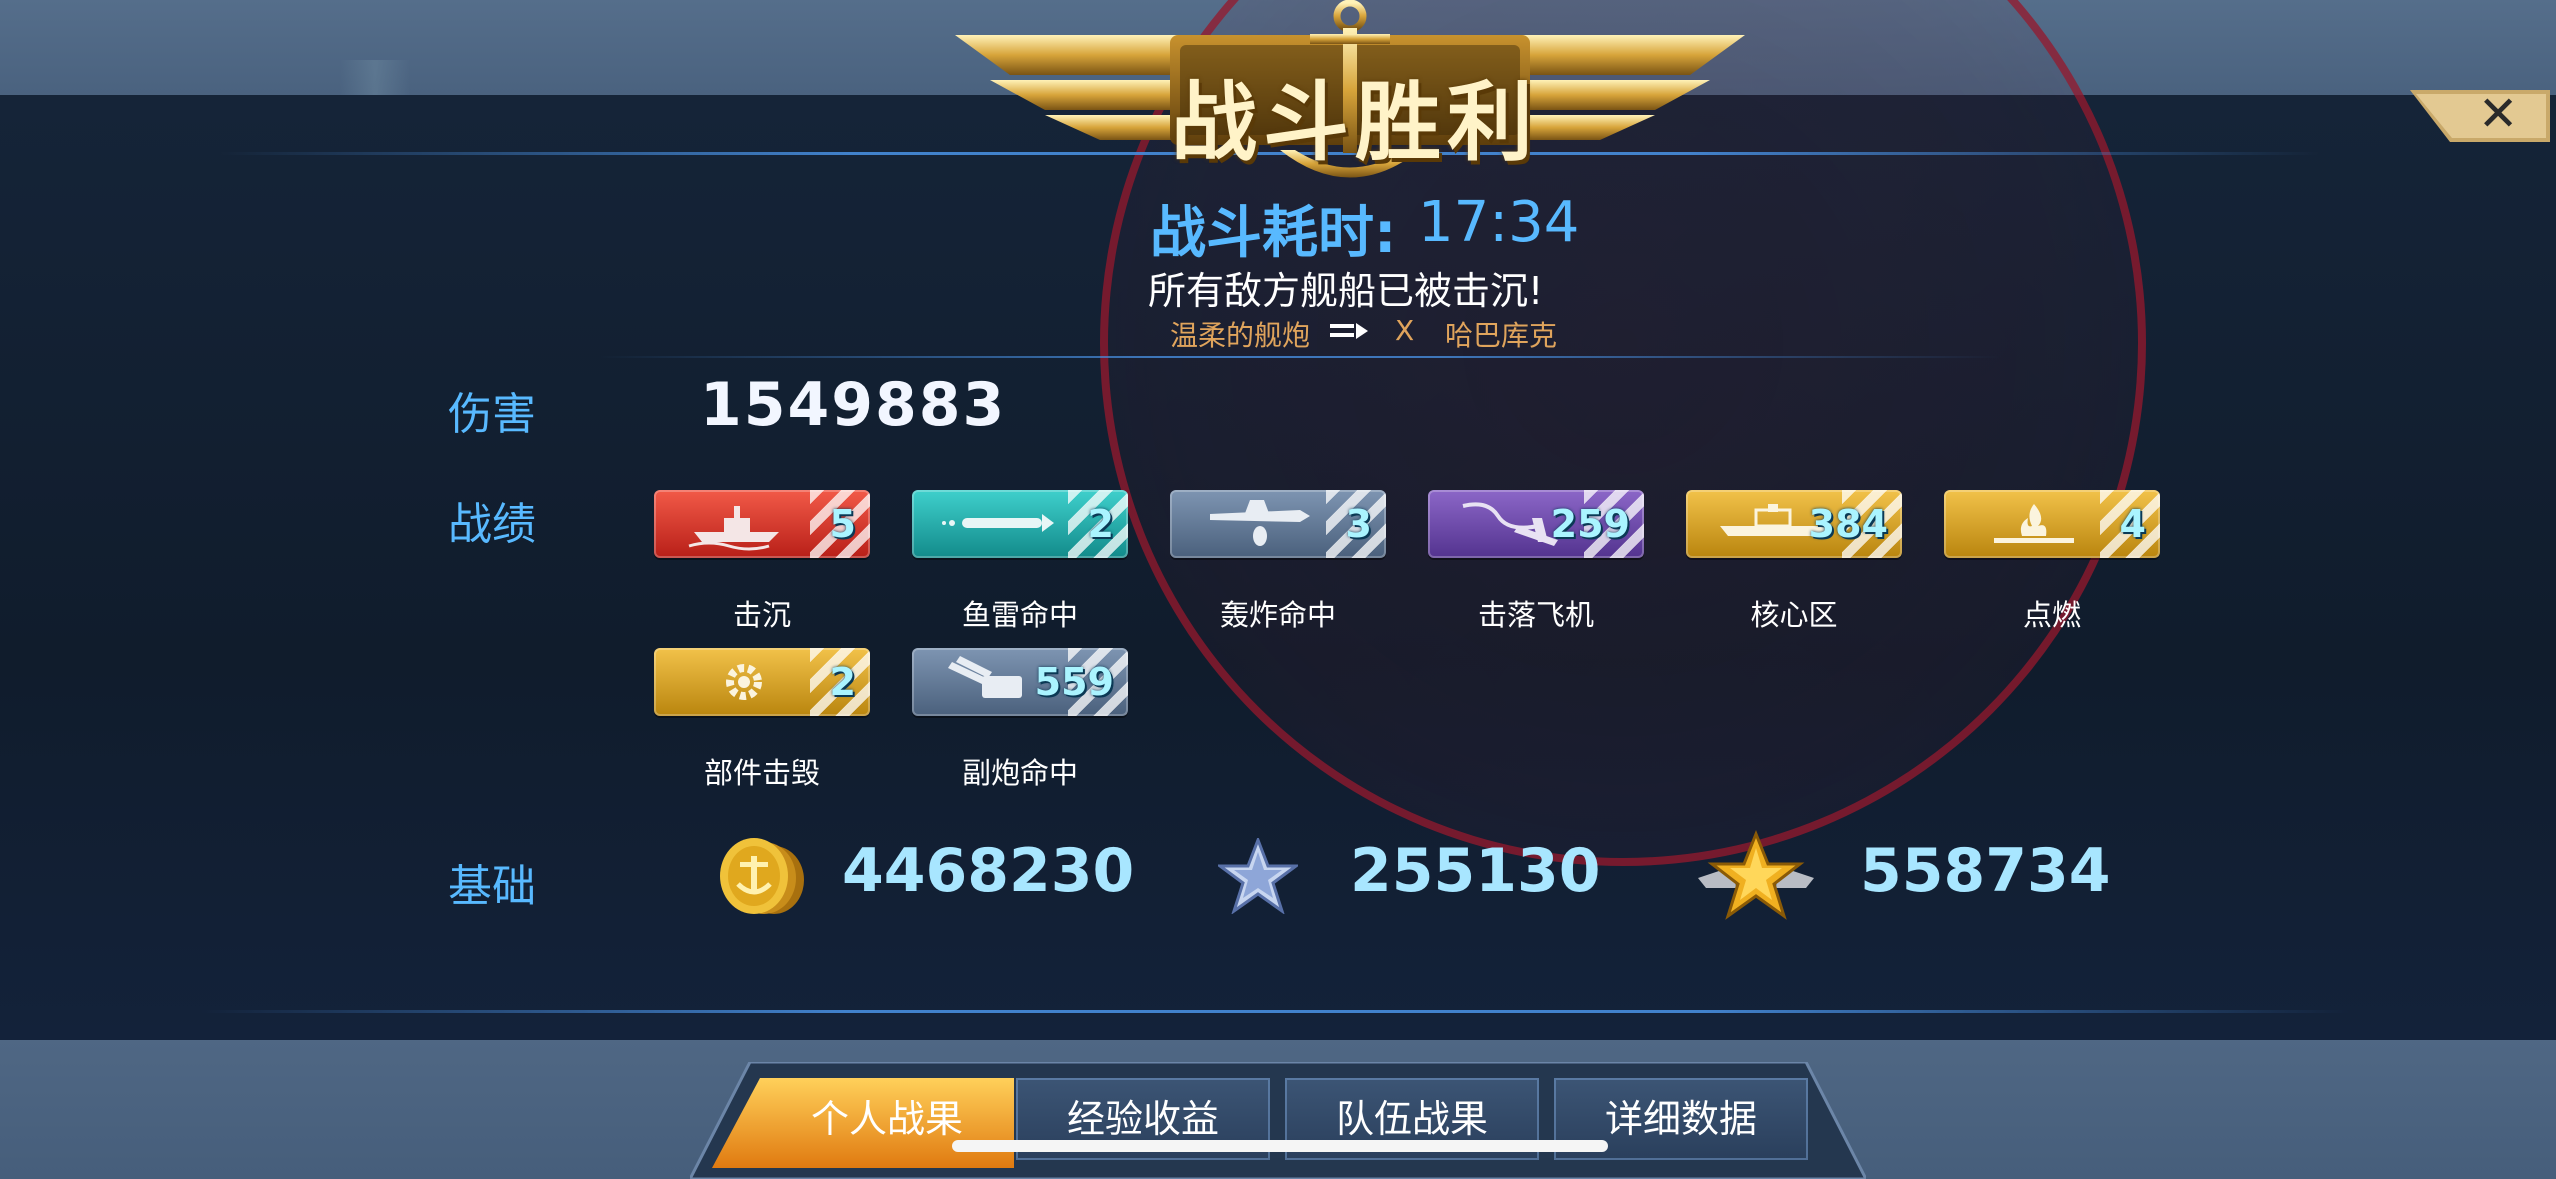 Image resolution: width=2556 pixels, height=1179 pixels. What do you see at coordinates (733, 528) in the screenshot?
I see `ship-sinking-icon` at bounding box center [733, 528].